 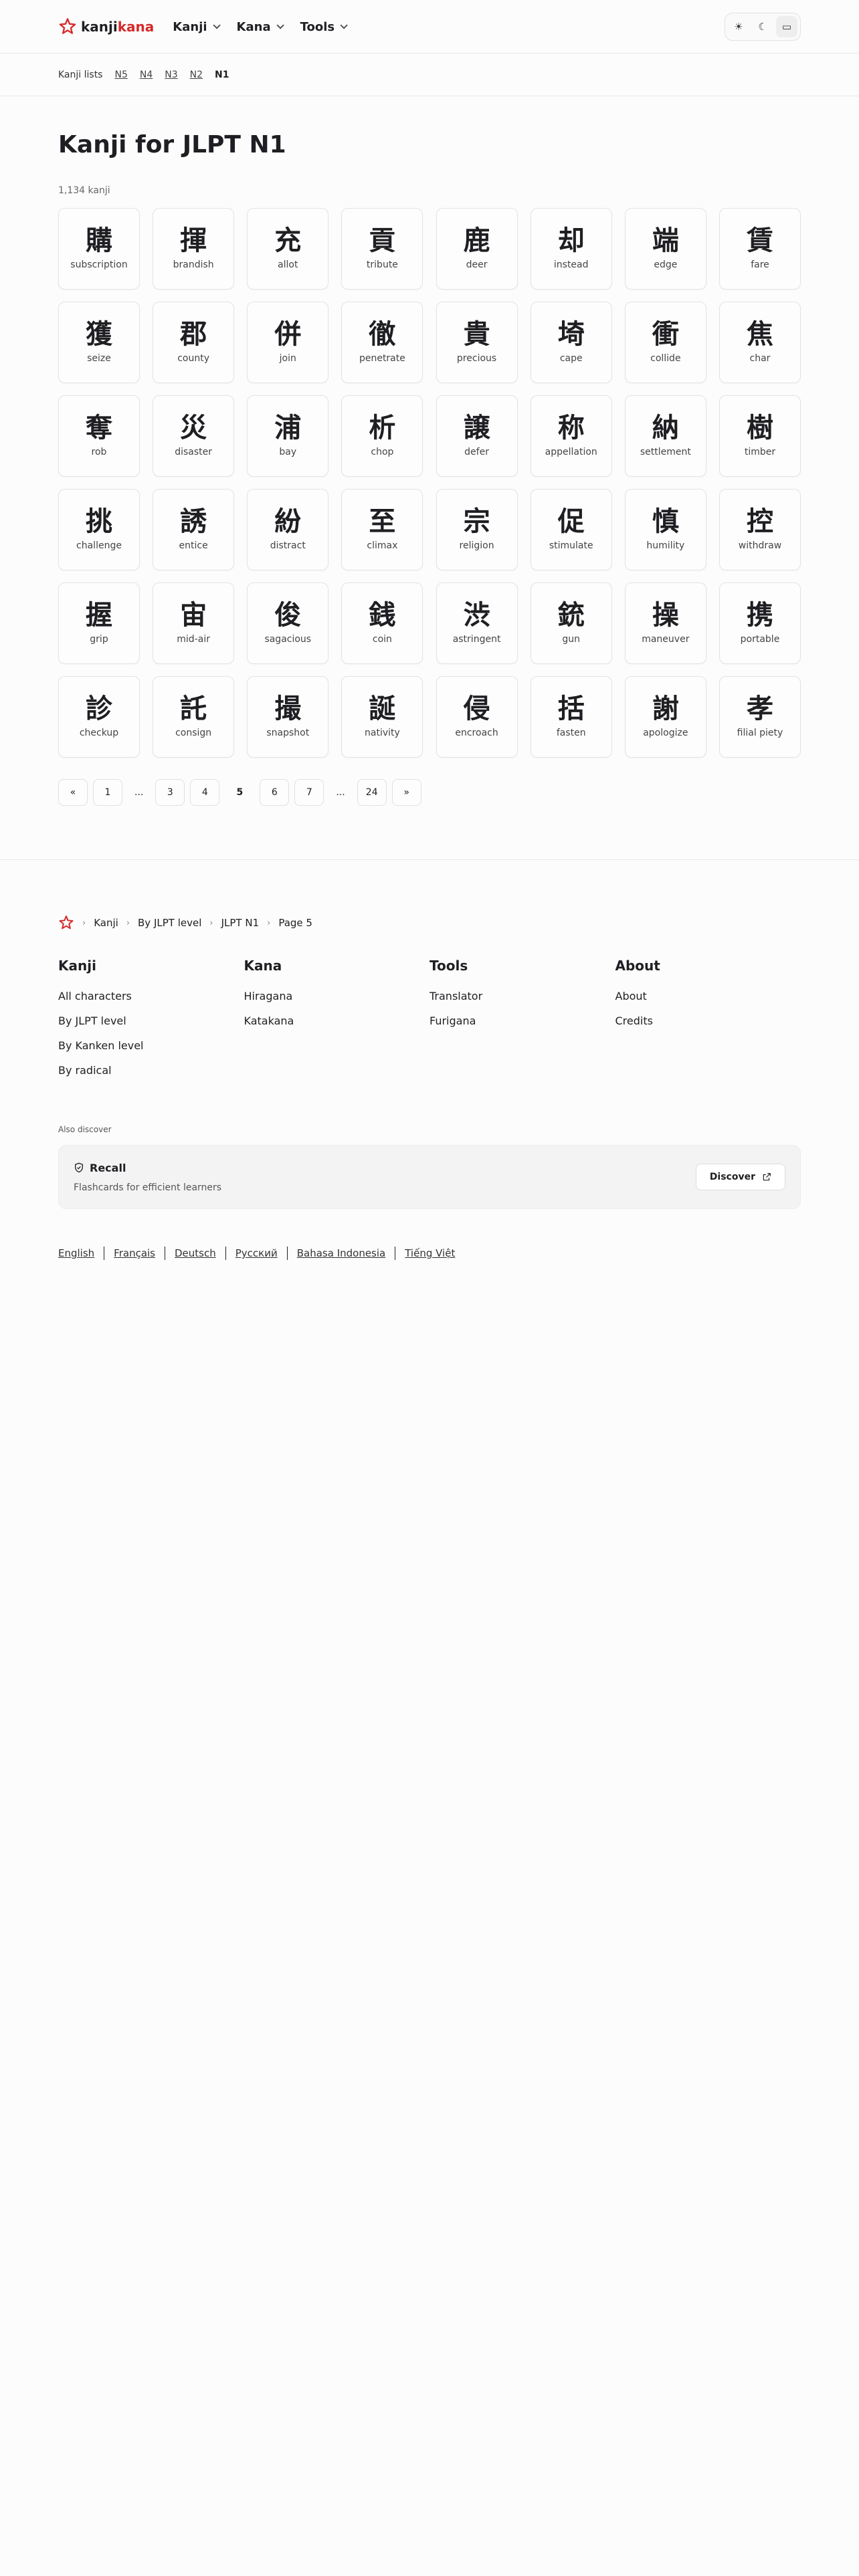 What do you see at coordinates (406, 792) in the screenshot?
I see `pagination-last: »` at bounding box center [406, 792].